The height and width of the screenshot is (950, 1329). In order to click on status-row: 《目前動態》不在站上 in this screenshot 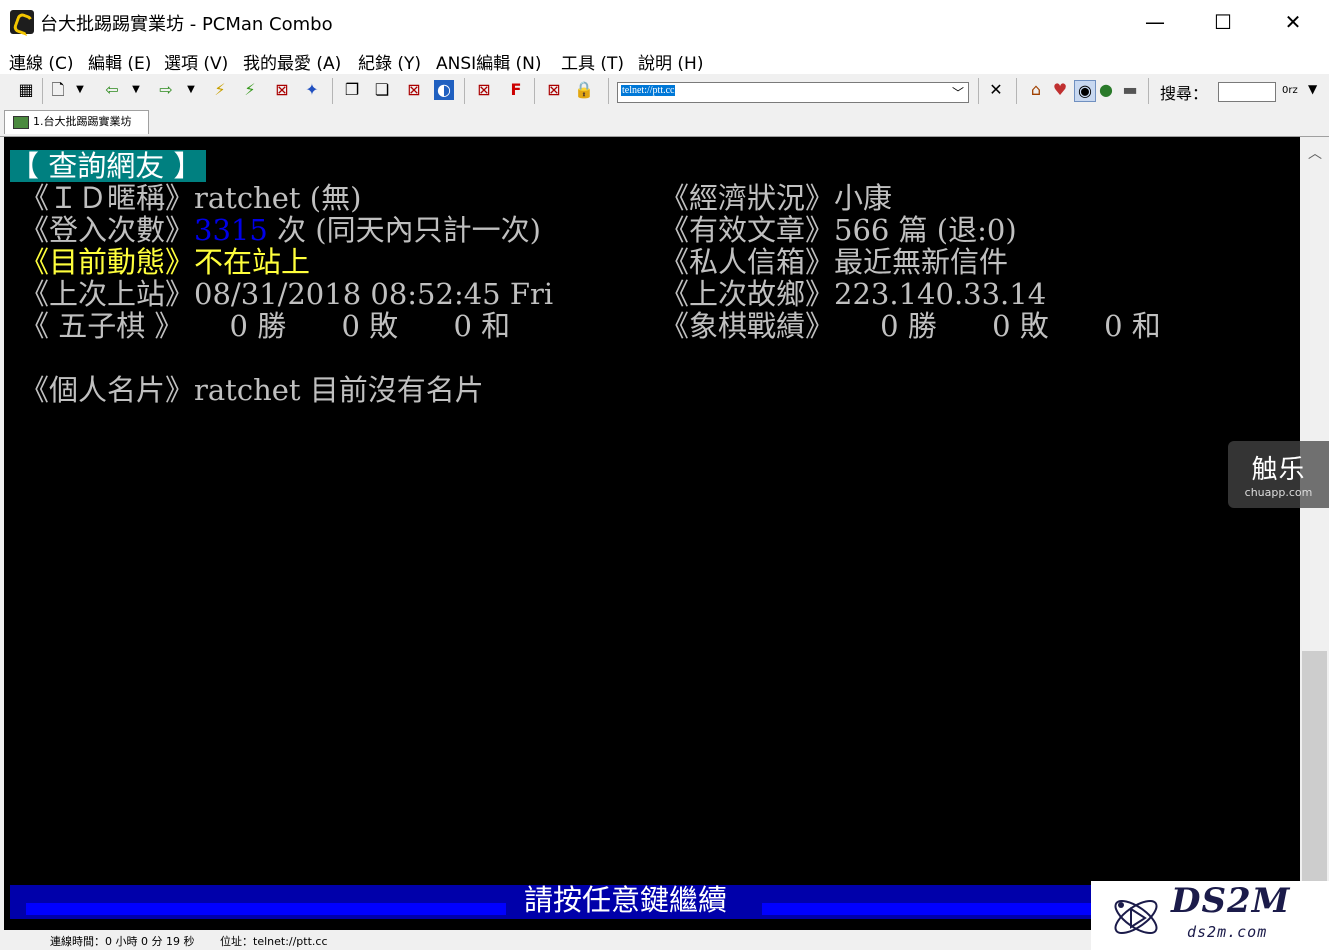, I will do `click(165, 262)`.